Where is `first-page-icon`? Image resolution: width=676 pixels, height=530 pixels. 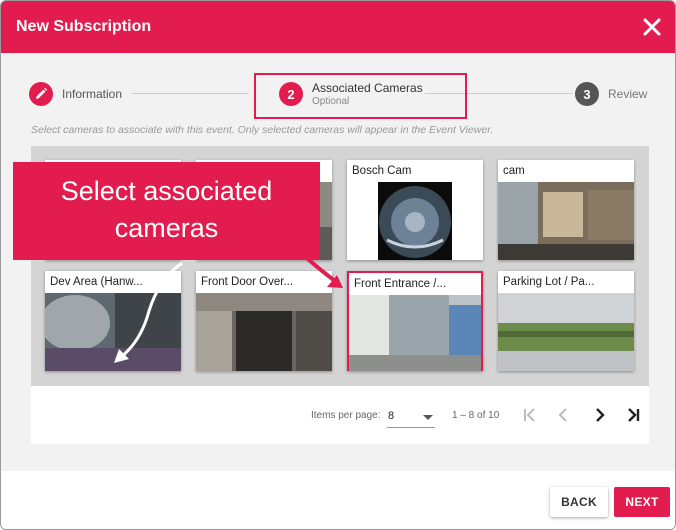
first-page-icon is located at coordinates (530, 415).